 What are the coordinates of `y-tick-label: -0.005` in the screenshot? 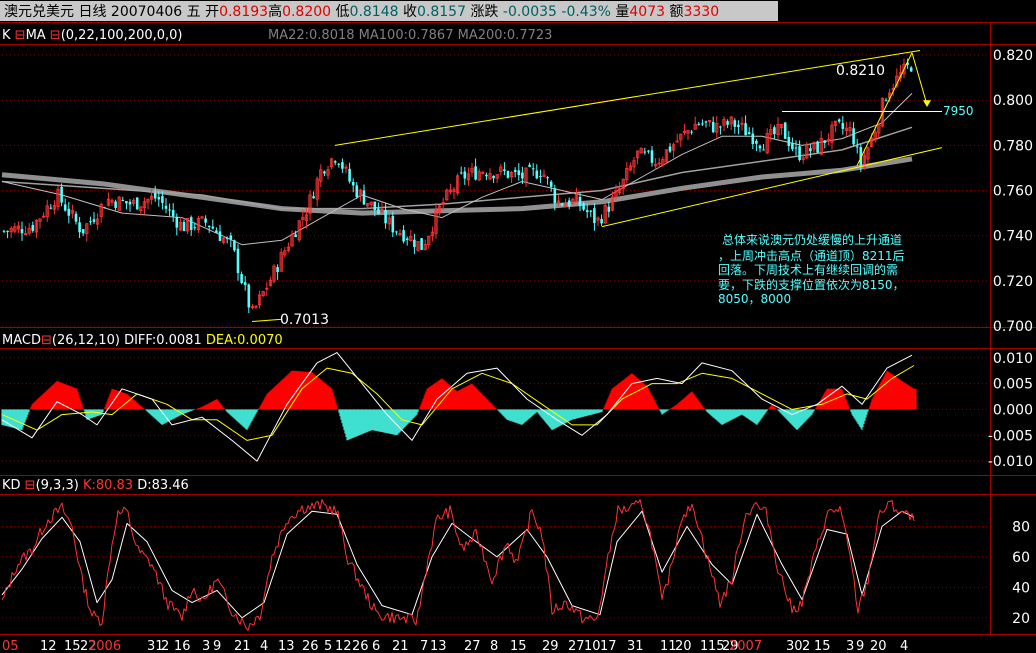 It's located at (1010, 436).